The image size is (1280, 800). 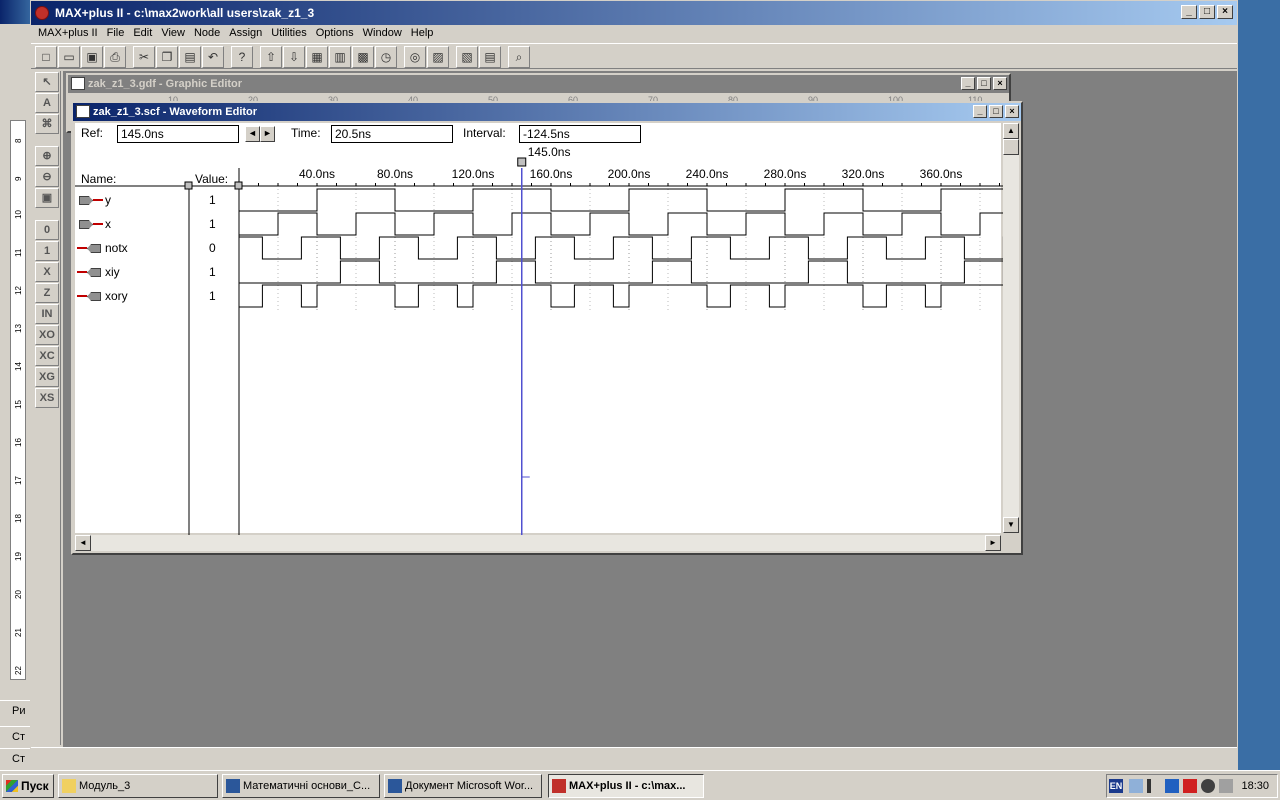 What do you see at coordinates (190, 57) in the screenshot?
I see `paste-icon: ▤` at bounding box center [190, 57].